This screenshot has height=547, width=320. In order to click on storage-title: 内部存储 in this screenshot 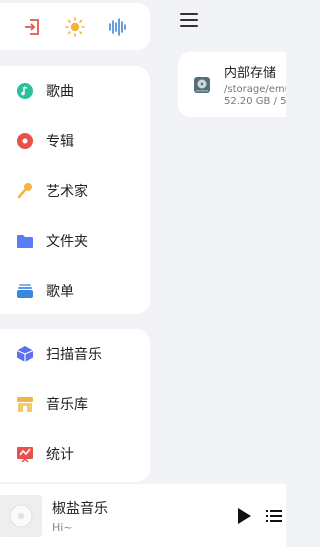, I will do `click(250, 73)`.